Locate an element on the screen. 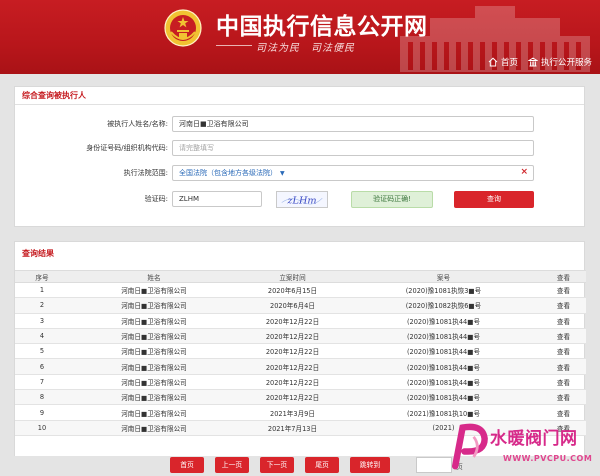 The image size is (600, 476). table-row: 6 河南日■卫浴有限公司 2020年12月22日 (2020)豫1081执44■号 查看 is located at coordinates (300, 366).